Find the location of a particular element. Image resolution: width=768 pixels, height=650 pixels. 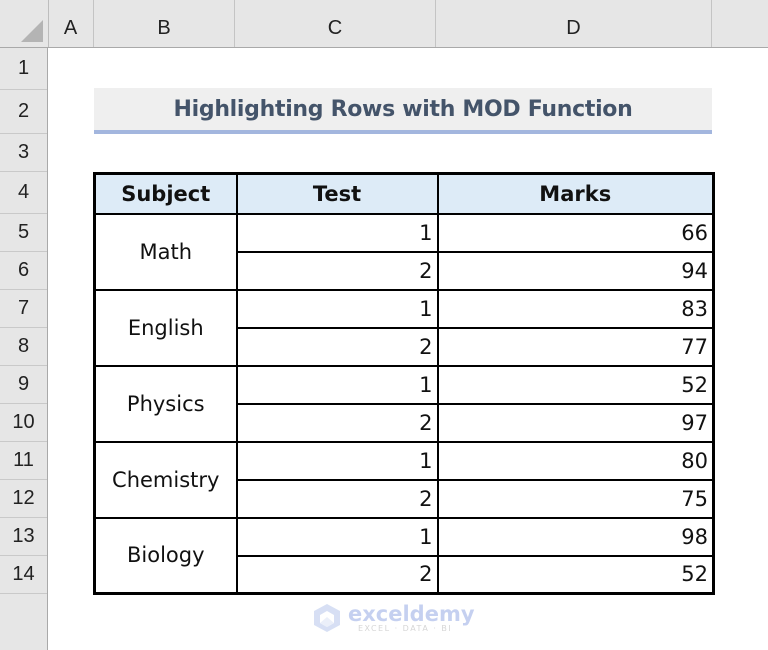

marks-cell: 97 is located at coordinates (575, 422).